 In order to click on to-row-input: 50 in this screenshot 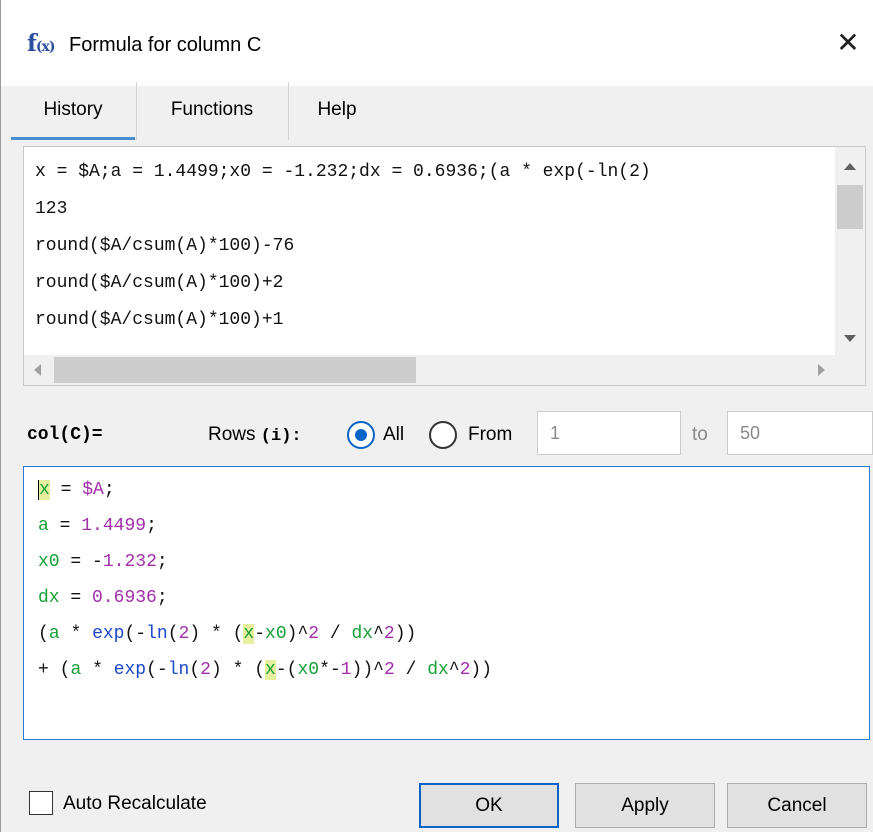, I will do `click(800, 433)`.